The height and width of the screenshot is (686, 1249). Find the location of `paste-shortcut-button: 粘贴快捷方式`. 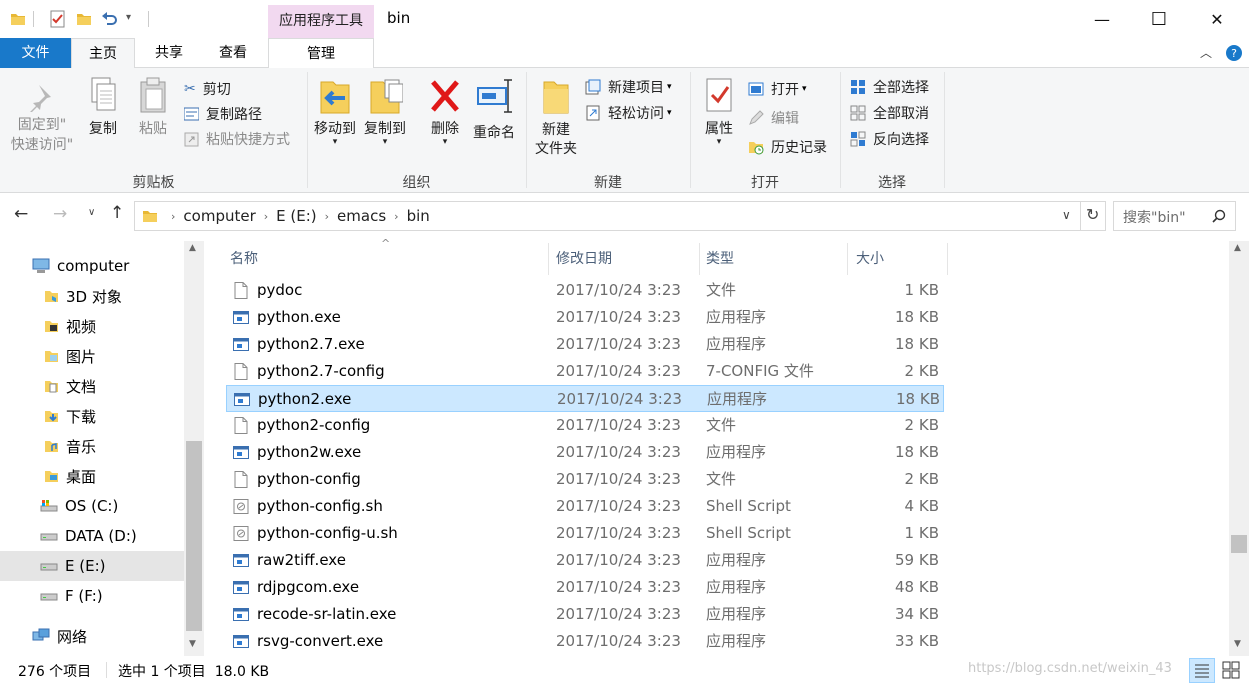

paste-shortcut-button: 粘贴快捷方式 is located at coordinates (237, 139).